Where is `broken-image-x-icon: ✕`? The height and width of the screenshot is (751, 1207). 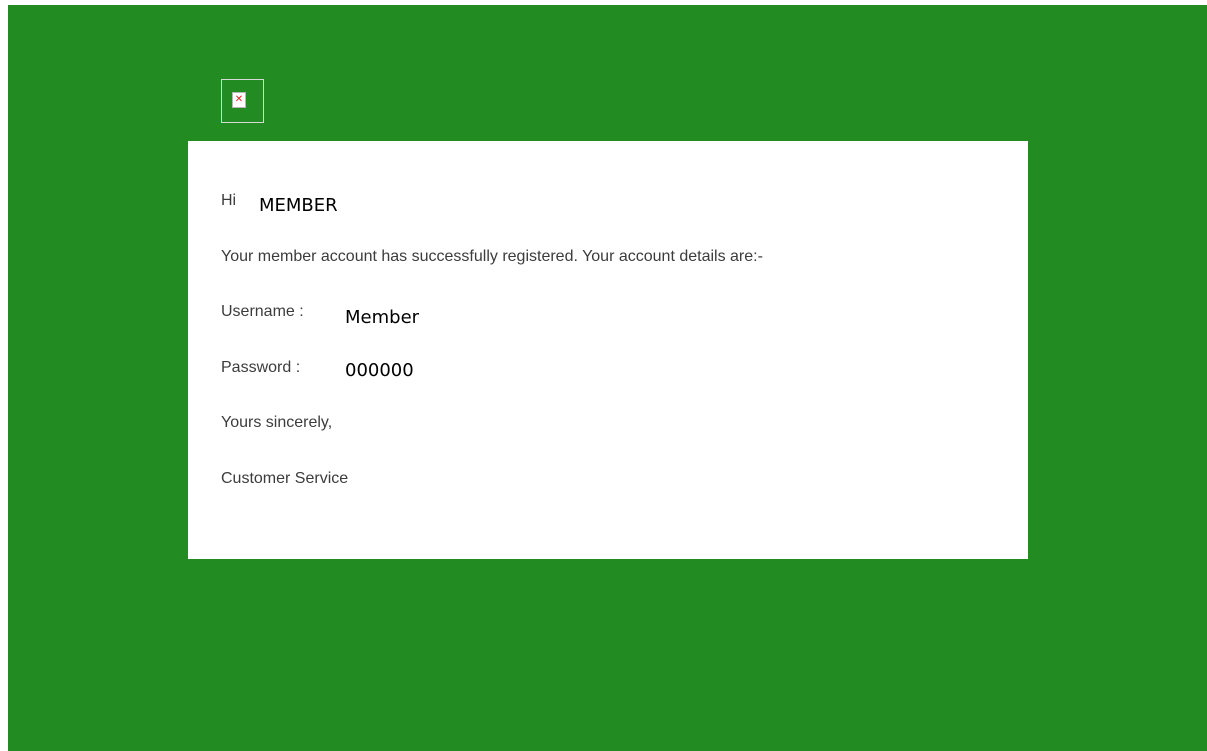
broken-image-x-icon: ✕ is located at coordinates (239, 99).